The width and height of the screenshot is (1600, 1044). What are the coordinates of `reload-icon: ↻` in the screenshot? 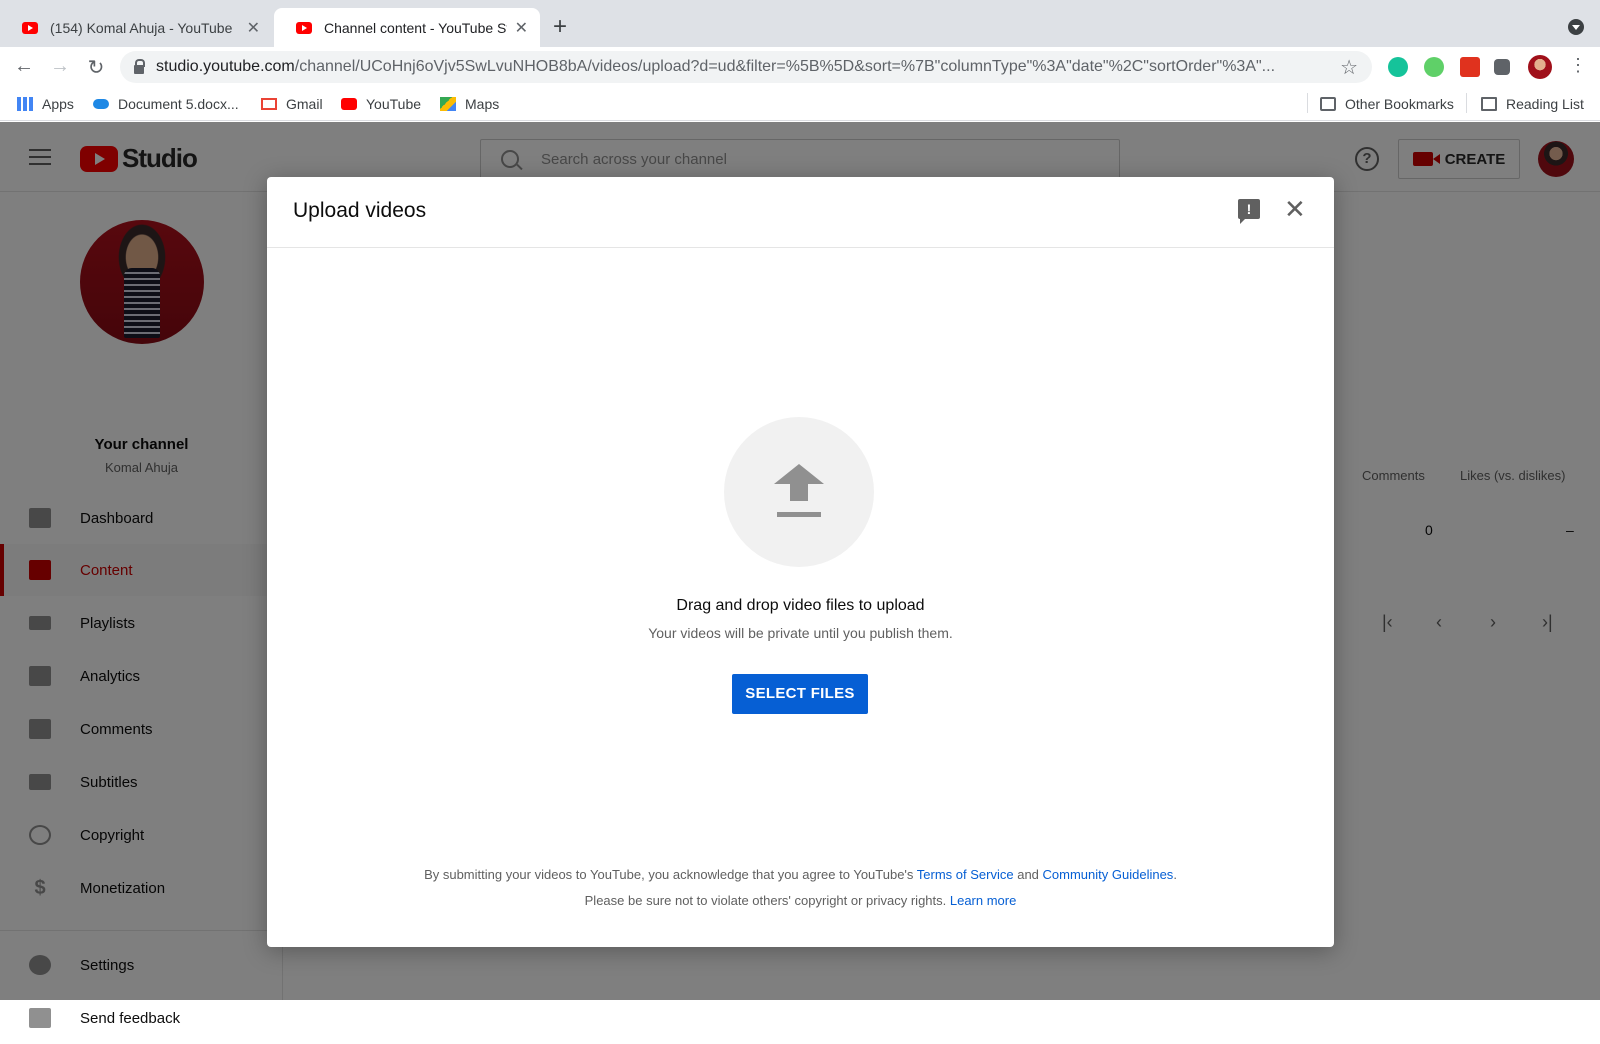 It's located at (96, 67).